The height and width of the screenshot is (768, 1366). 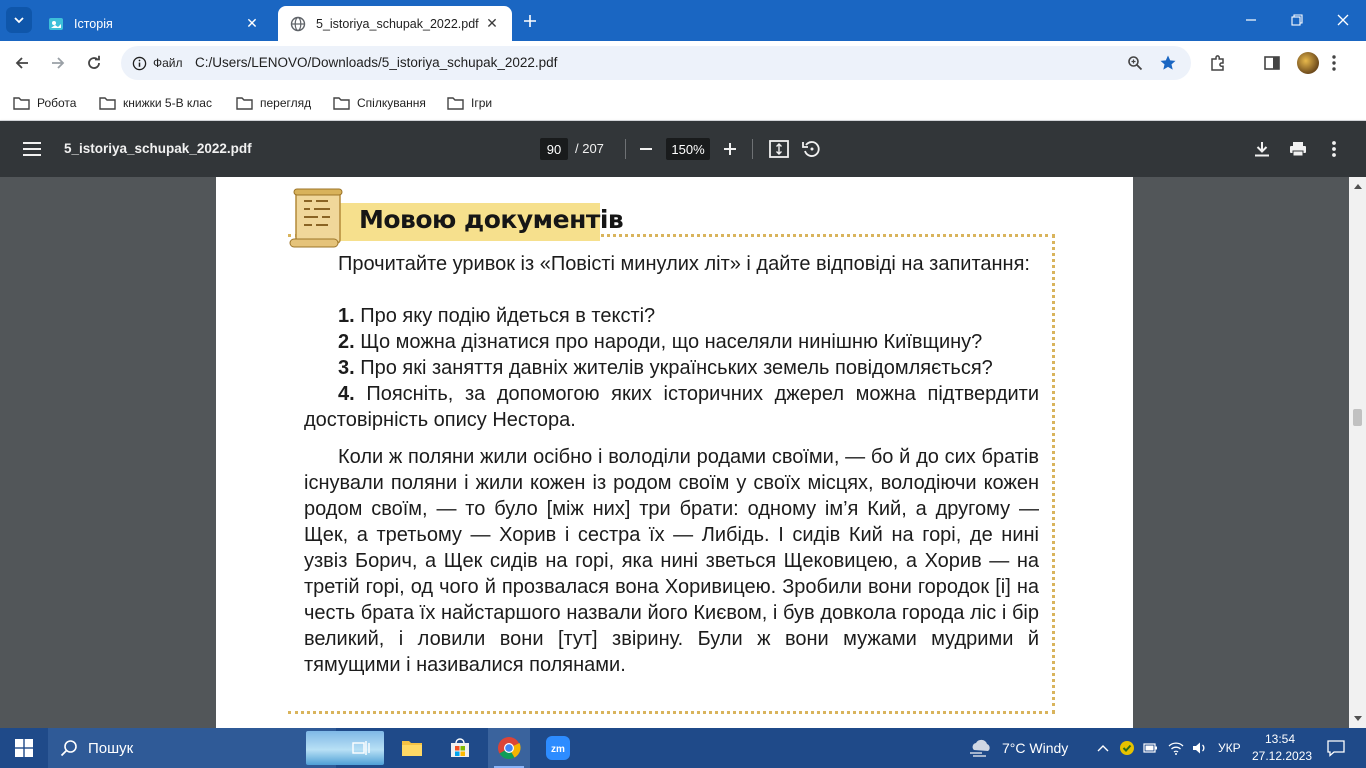 I want to click on side-panel-icon, so click(x=1272, y=63).